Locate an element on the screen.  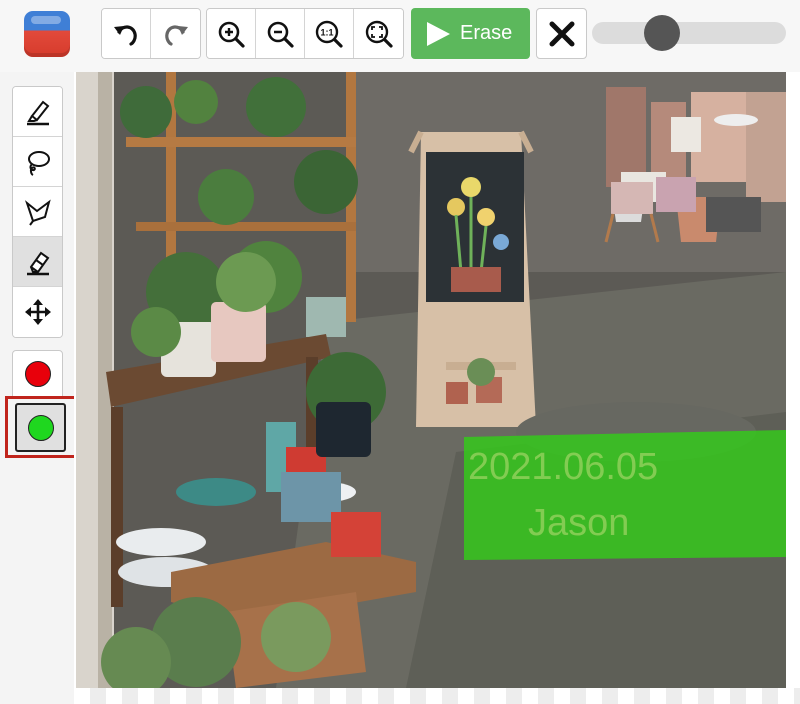
eraser-tool-button is located at coordinates (37, 262).